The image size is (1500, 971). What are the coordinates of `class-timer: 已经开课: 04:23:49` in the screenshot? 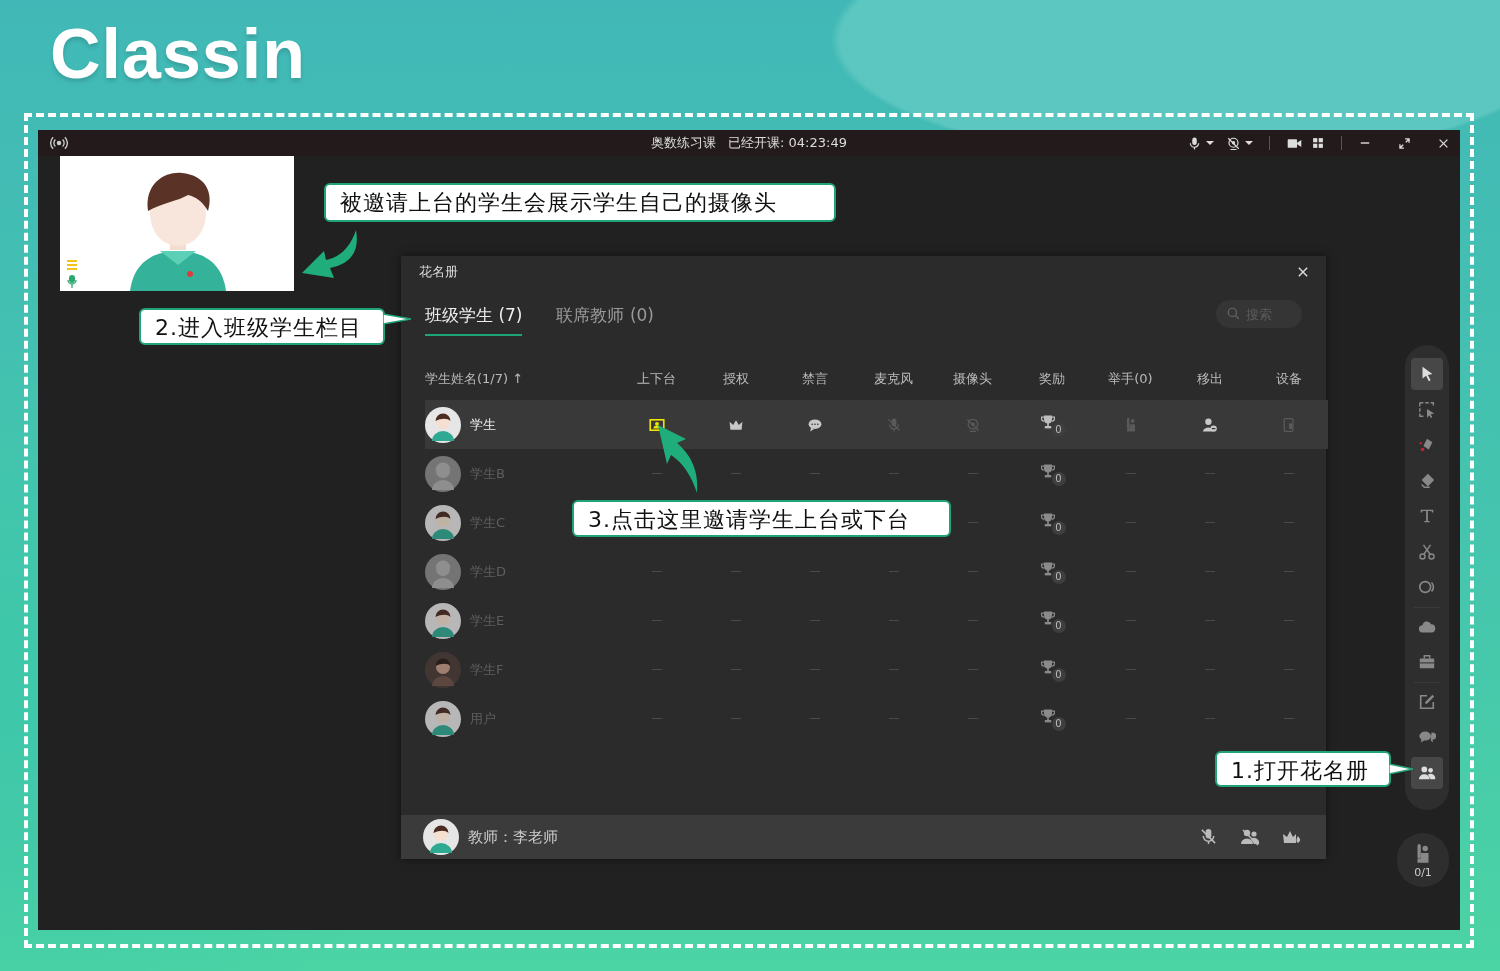 It's located at (787, 143).